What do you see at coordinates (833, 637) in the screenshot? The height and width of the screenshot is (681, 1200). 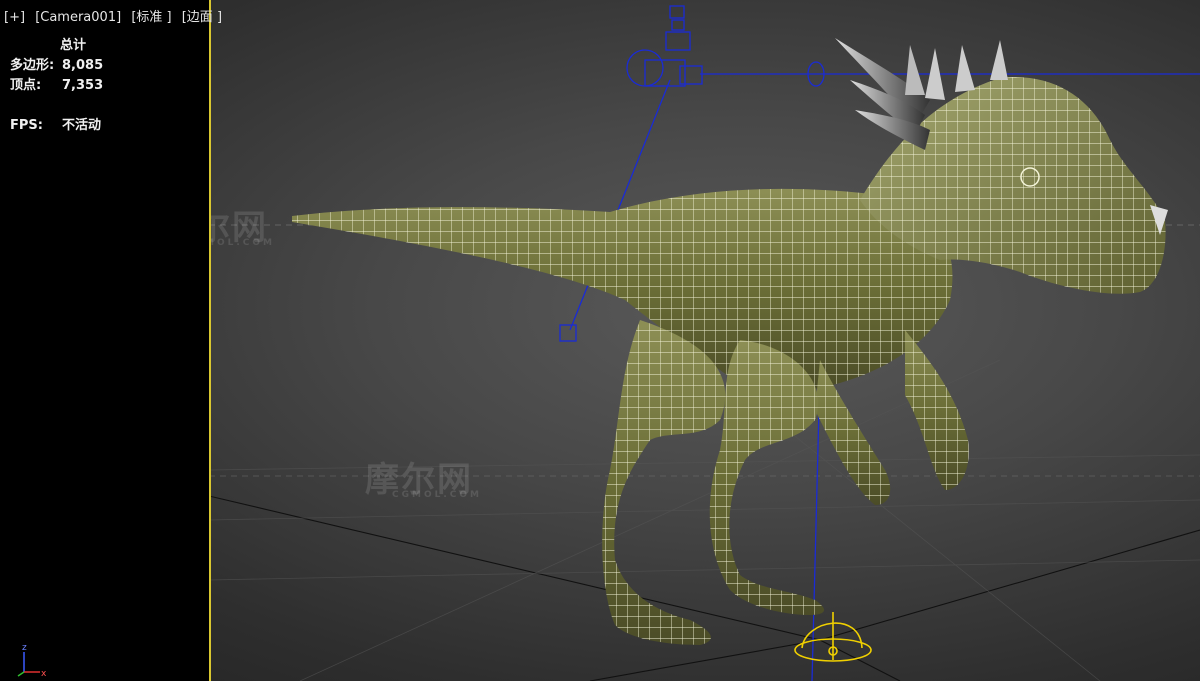 I see `dummy-helper` at bounding box center [833, 637].